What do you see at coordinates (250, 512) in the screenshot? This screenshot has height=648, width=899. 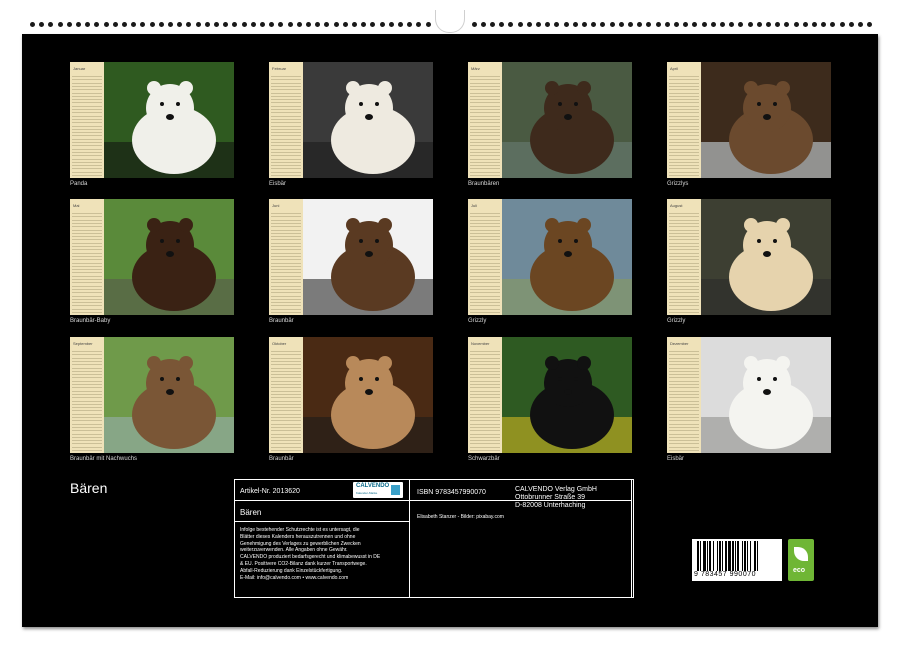 I see `info-subtitle: Bären` at bounding box center [250, 512].